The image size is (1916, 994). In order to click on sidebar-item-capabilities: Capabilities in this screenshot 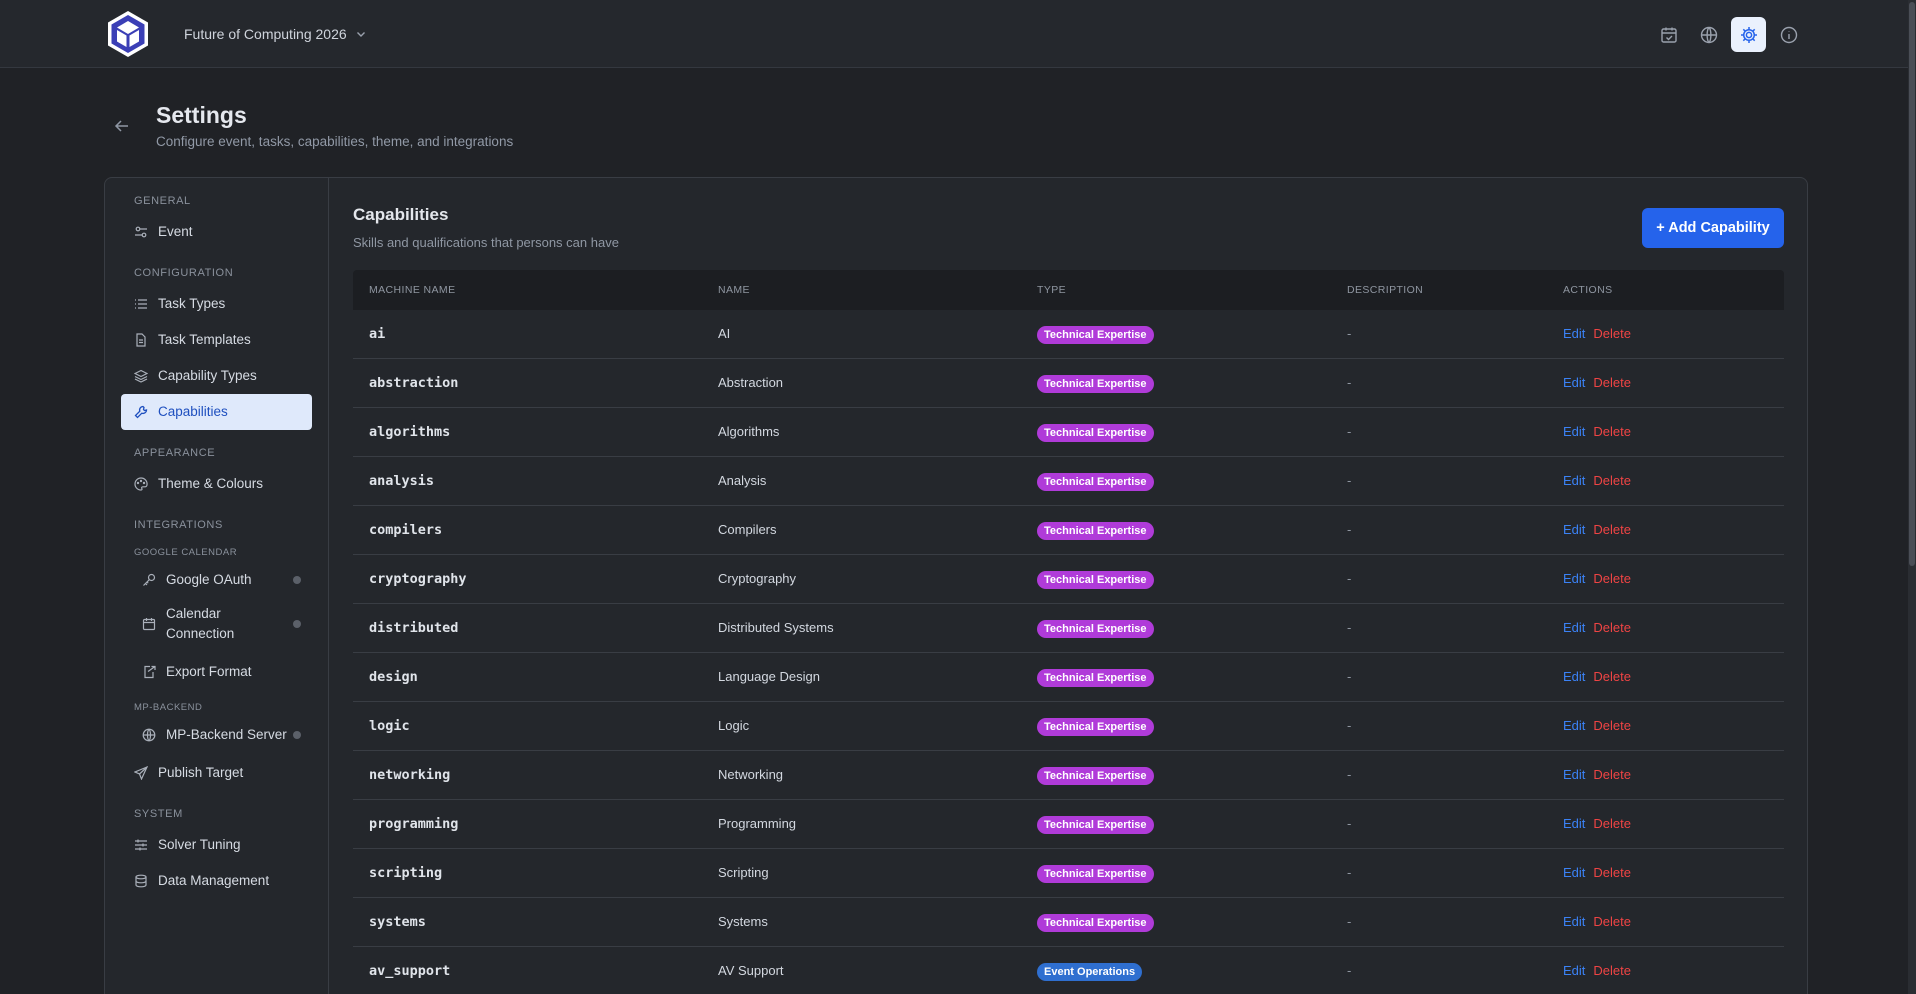, I will do `click(216, 412)`.